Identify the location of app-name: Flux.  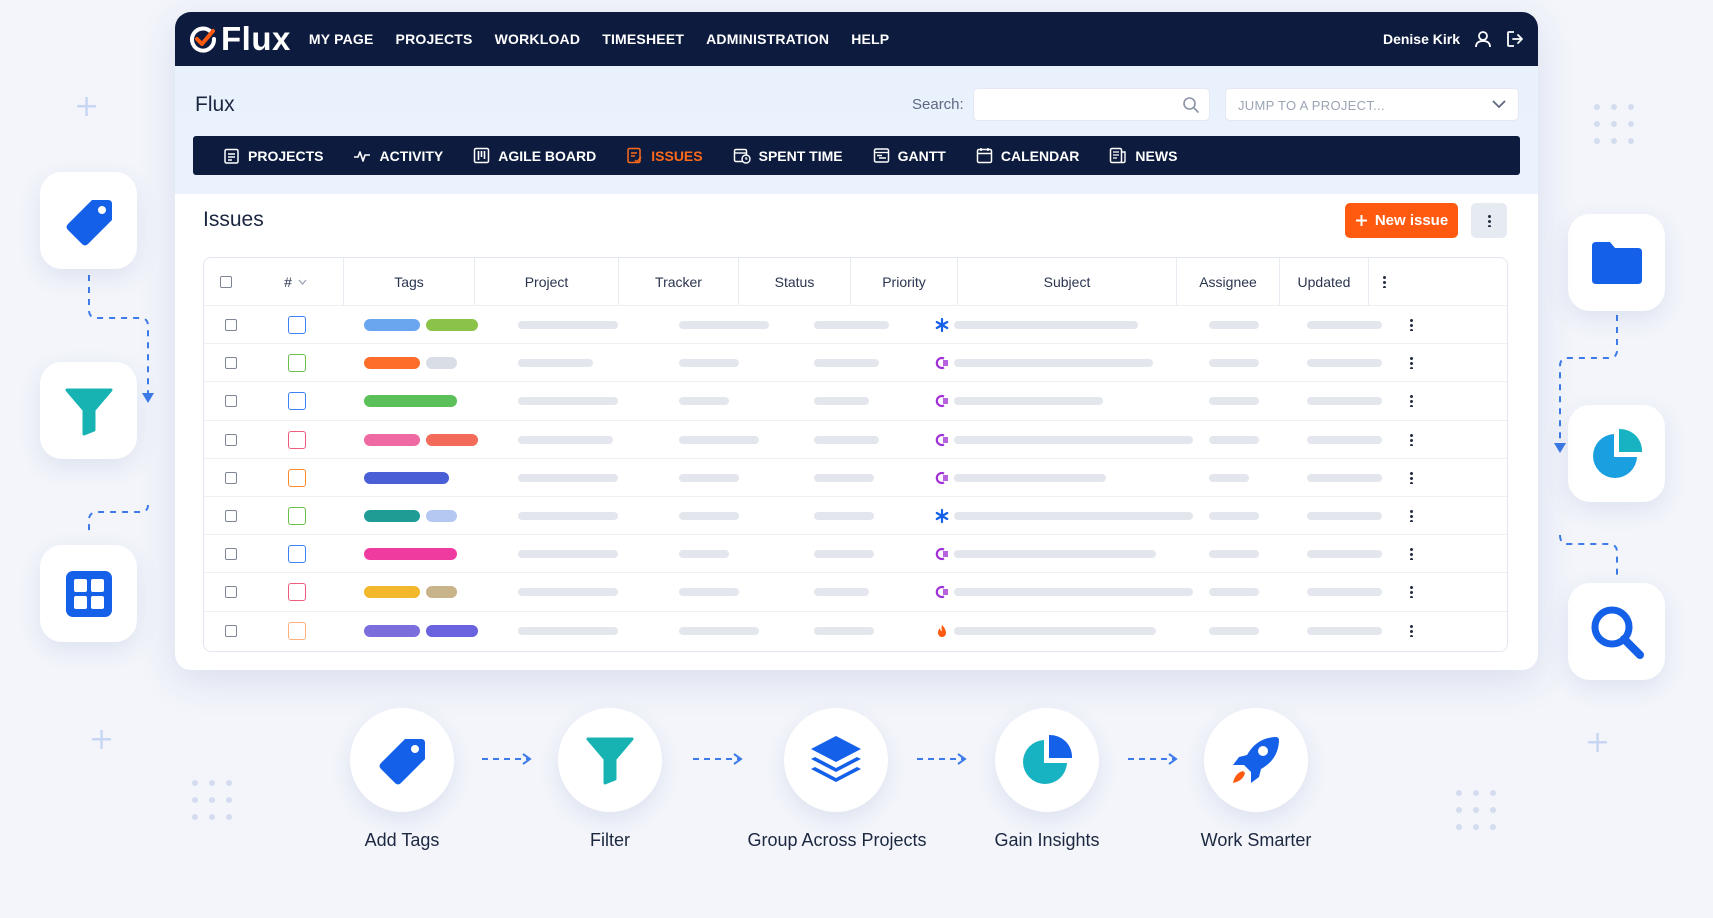
(256, 38).